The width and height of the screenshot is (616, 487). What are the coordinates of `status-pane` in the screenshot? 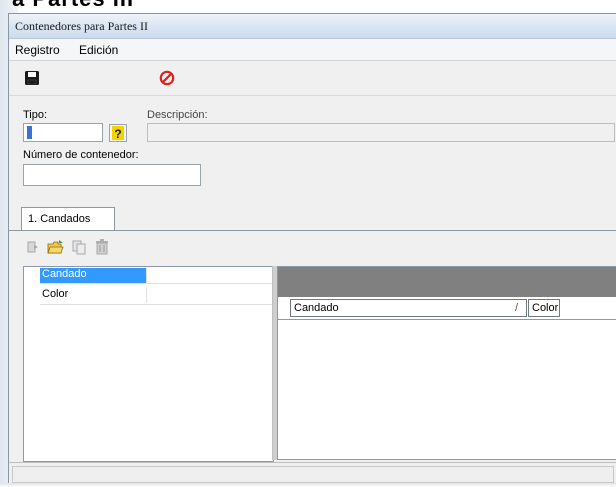 It's located at (313, 474).